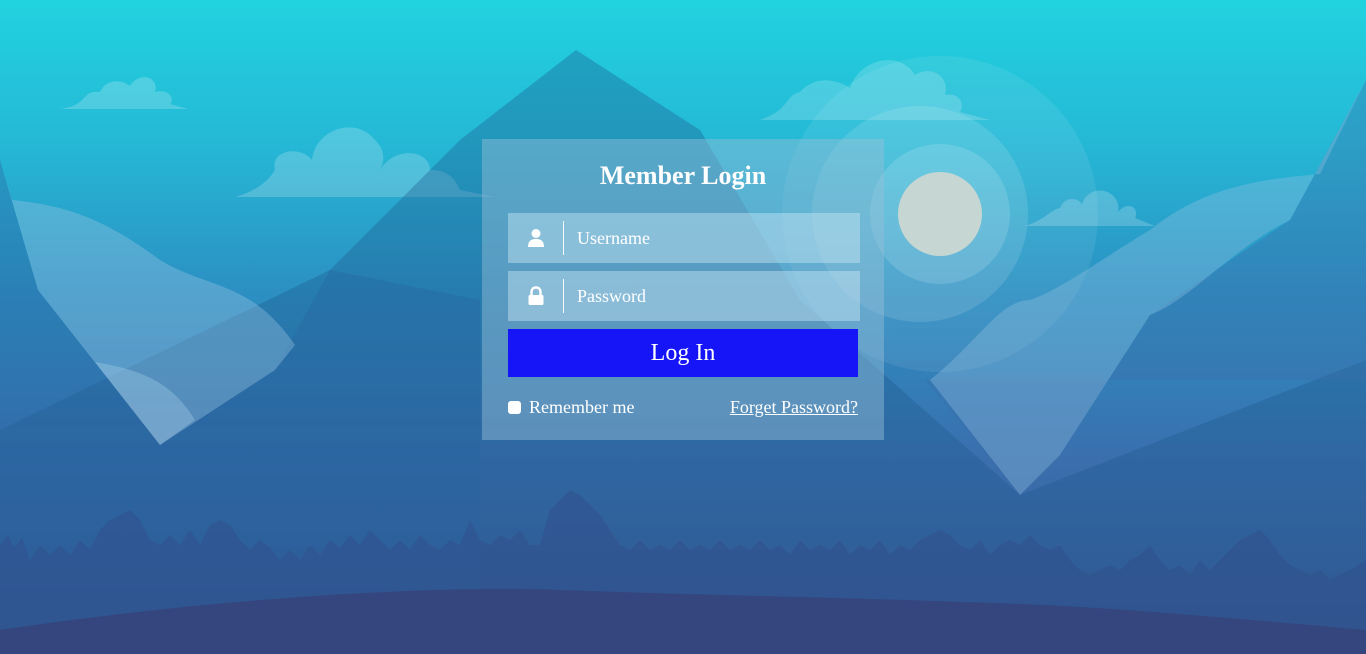 The image size is (1366, 654). What do you see at coordinates (940, 214) in the screenshot?
I see `moon` at bounding box center [940, 214].